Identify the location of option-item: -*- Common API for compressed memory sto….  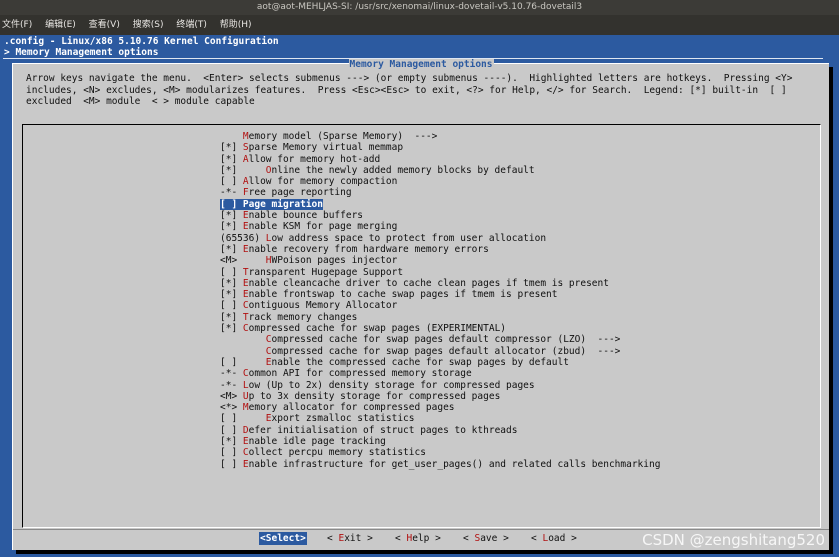
(440, 373).